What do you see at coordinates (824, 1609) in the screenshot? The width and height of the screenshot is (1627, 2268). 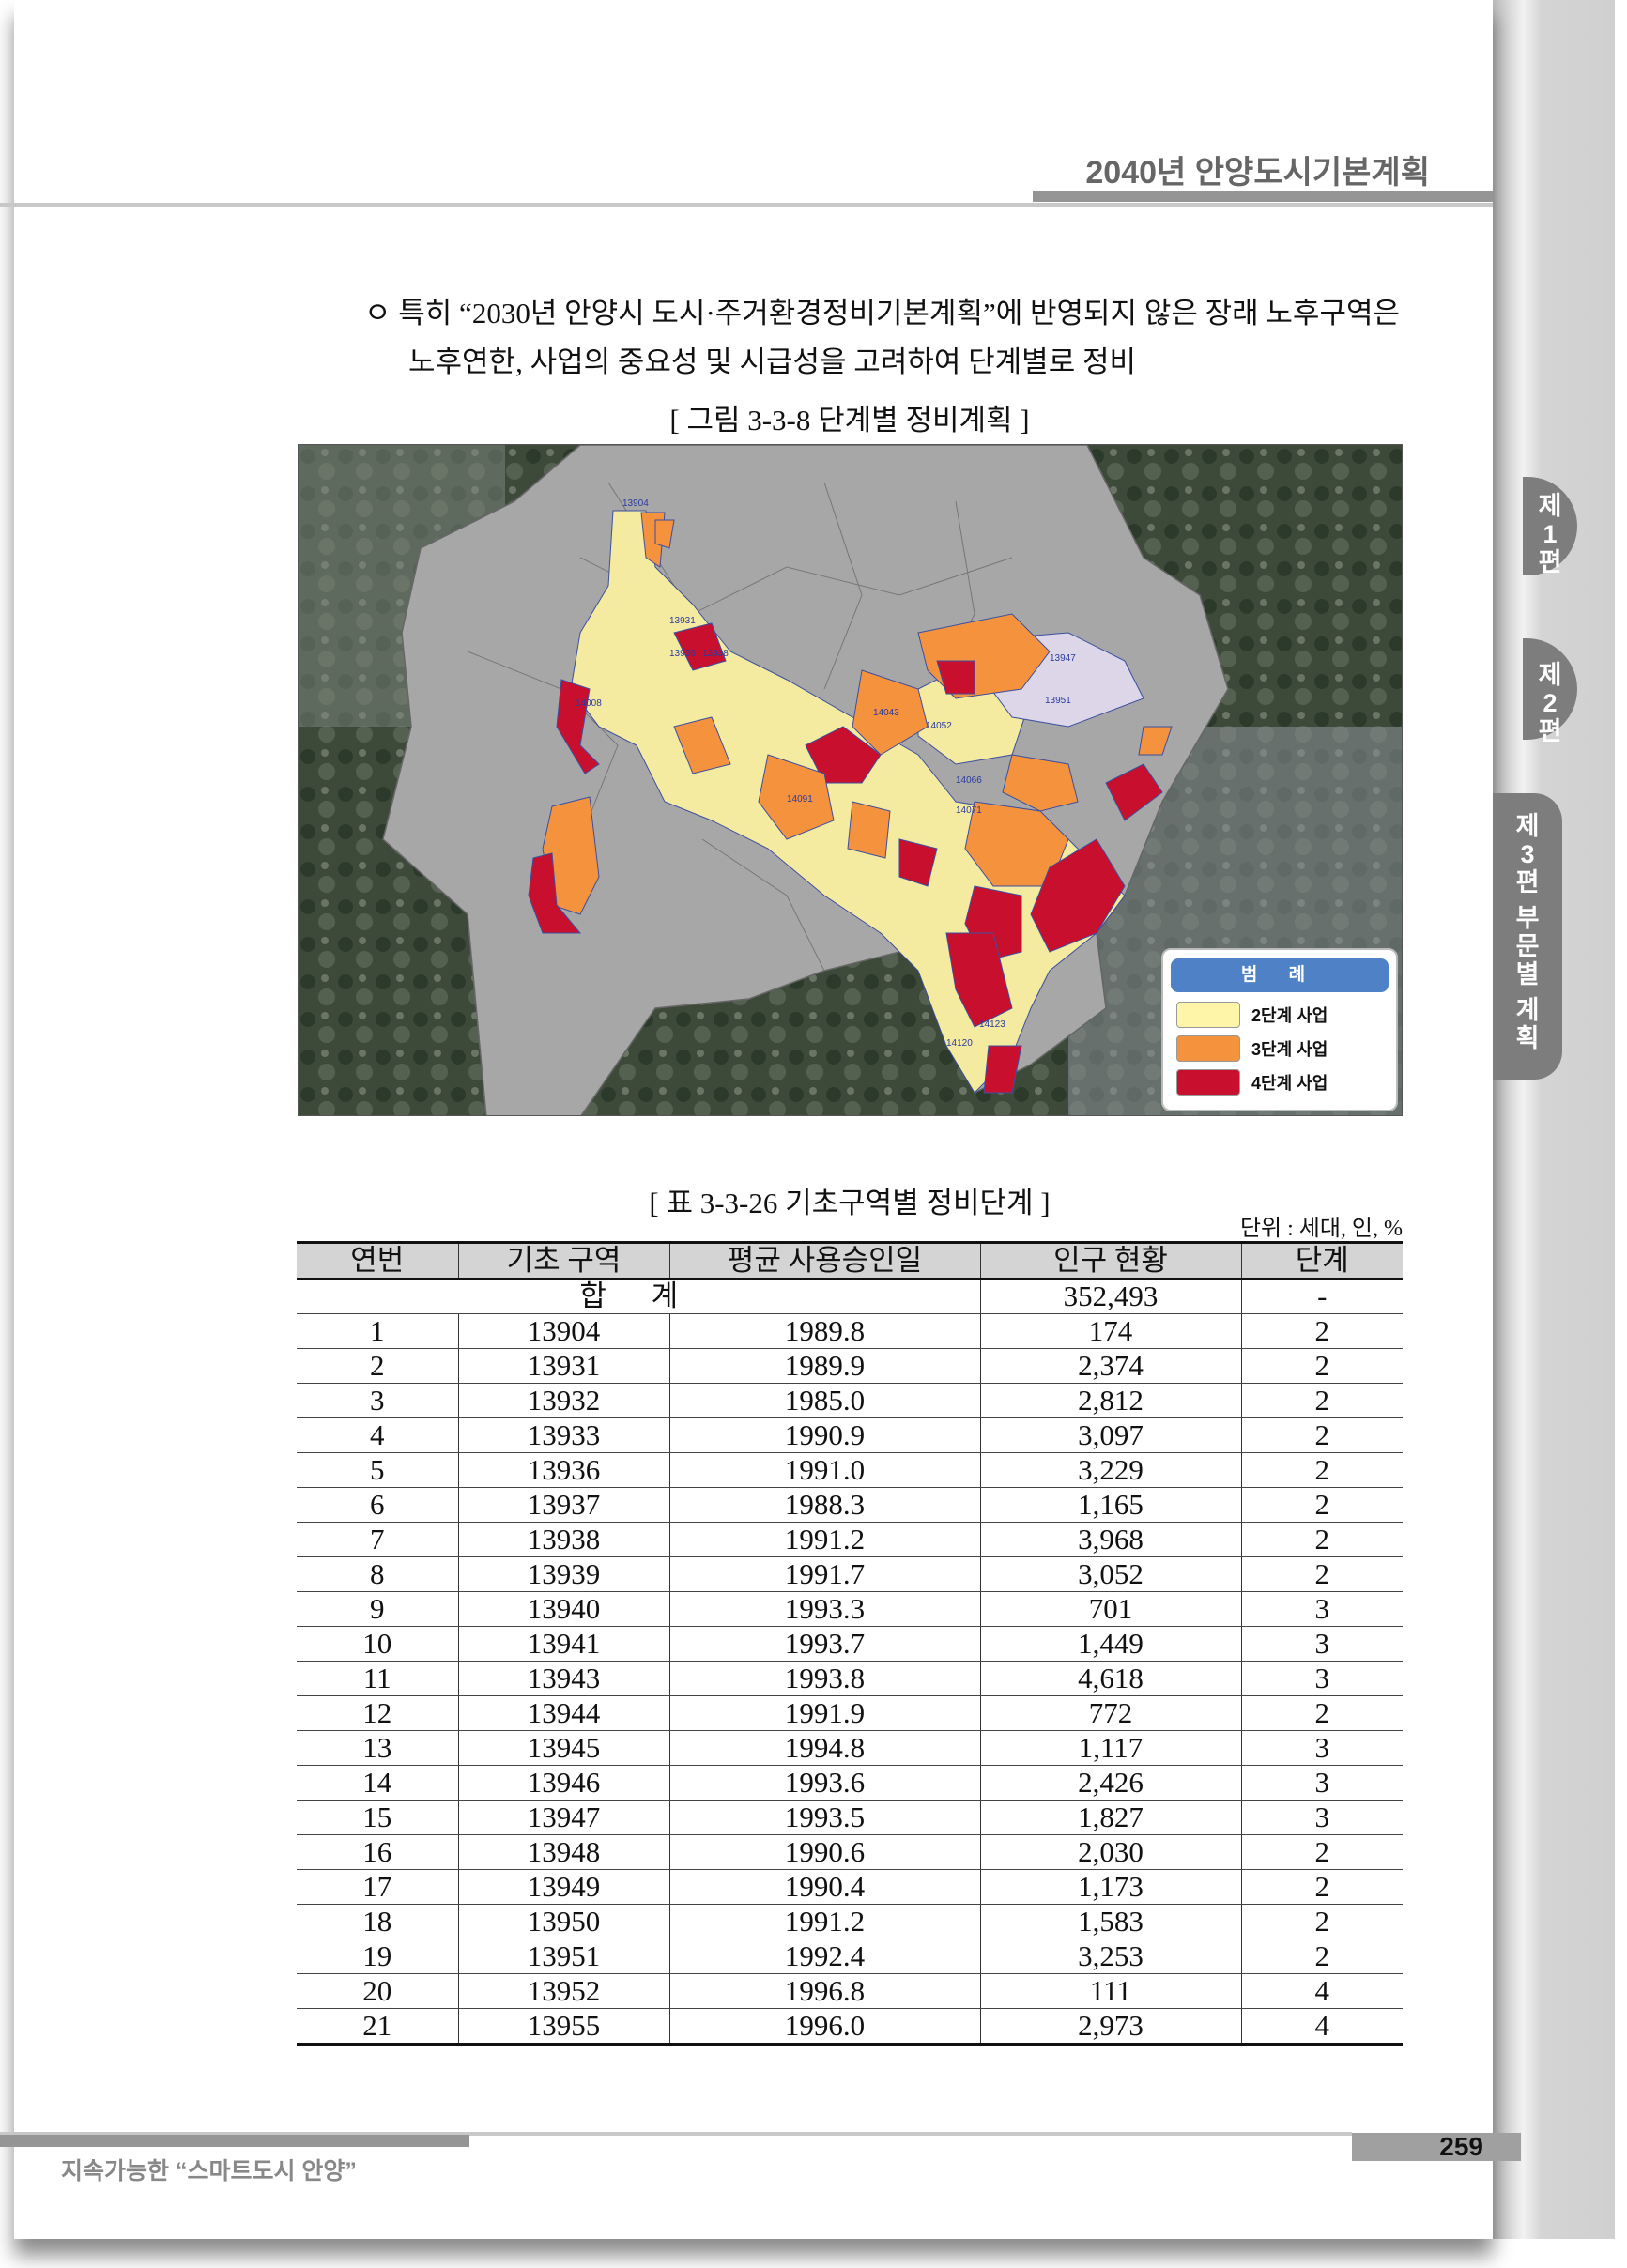 I see `avg-approval-year: 1993.3` at bounding box center [824, 1609].